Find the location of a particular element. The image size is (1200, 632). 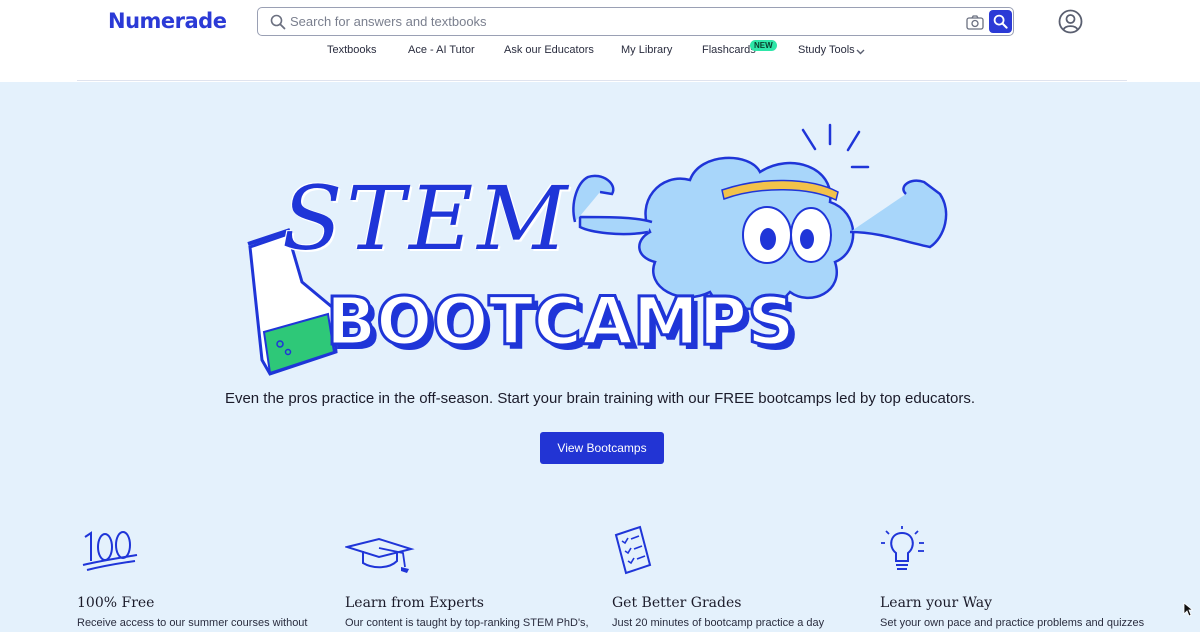

nav-my-library: My Library is located at coordinates (646, 50).